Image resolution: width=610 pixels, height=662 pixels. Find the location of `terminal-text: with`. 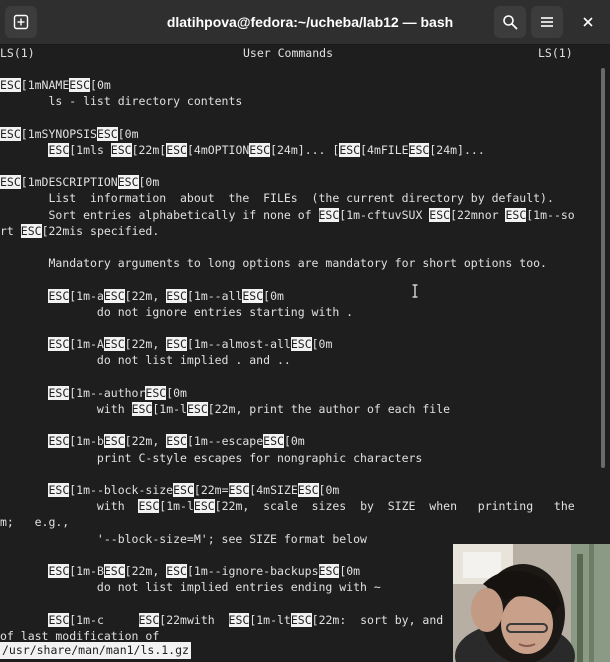

terminal-text: with is located at coordinates (69, 506).